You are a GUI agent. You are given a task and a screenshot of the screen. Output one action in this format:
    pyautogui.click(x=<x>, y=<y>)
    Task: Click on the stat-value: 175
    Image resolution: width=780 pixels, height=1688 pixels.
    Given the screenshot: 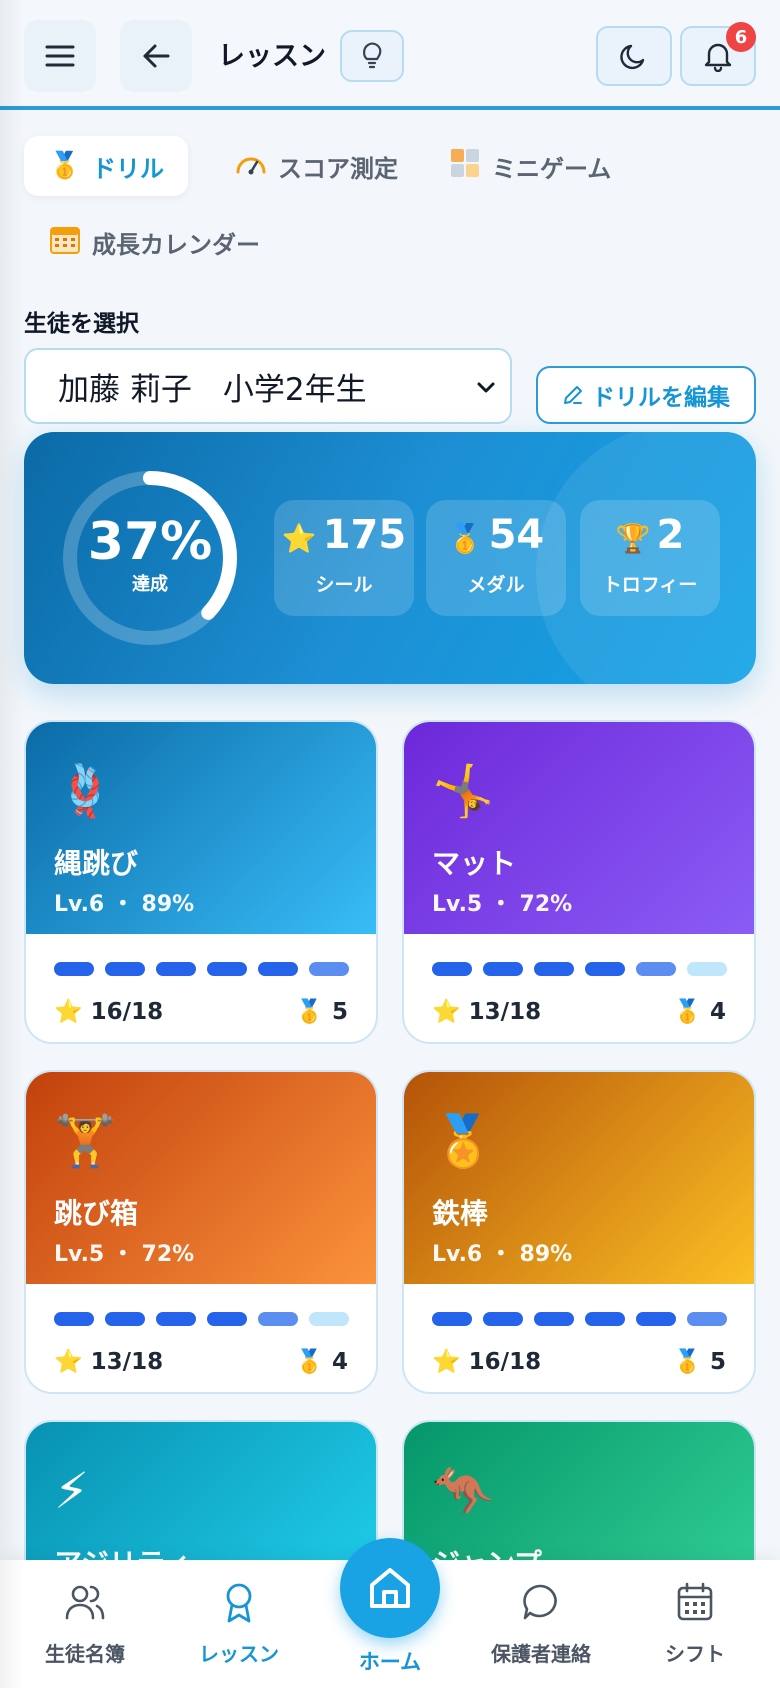 What is the action you would take?
    pyautogui.click(x=364, y=535)
    